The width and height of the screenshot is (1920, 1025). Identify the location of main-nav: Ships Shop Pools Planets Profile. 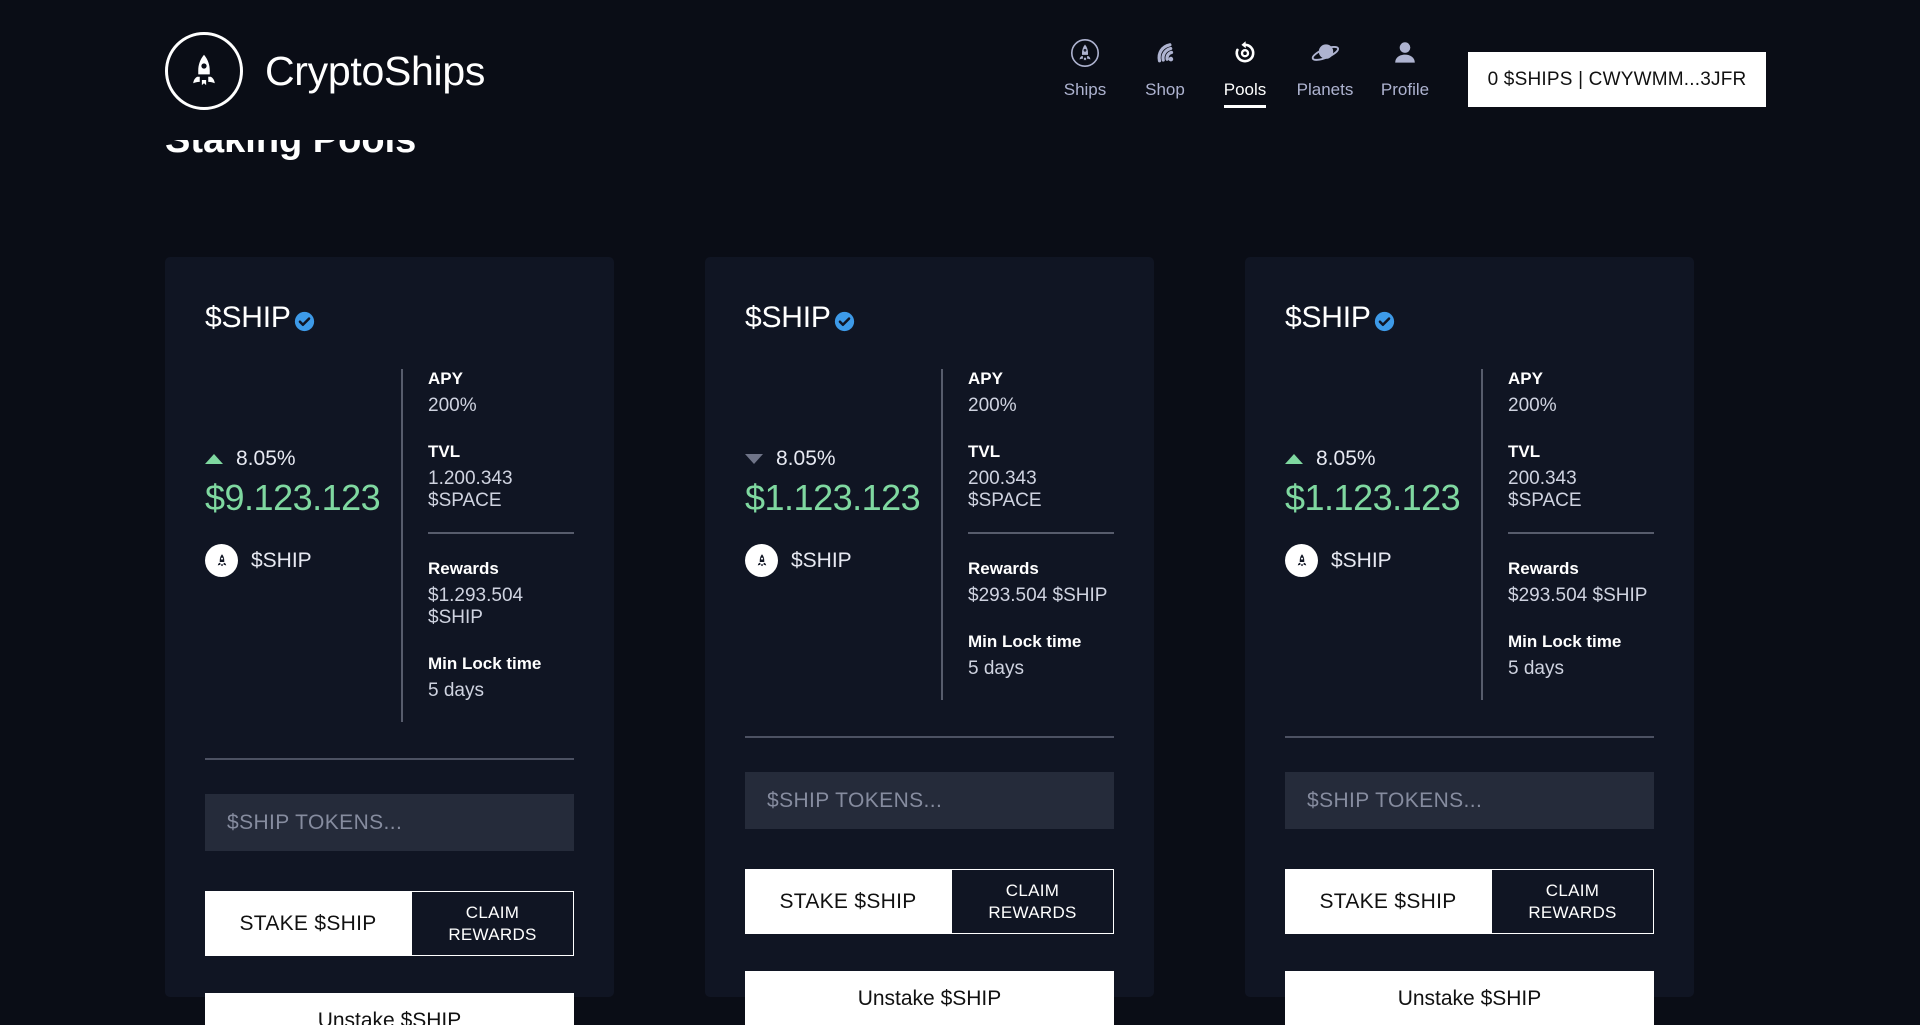
(1245, 72).